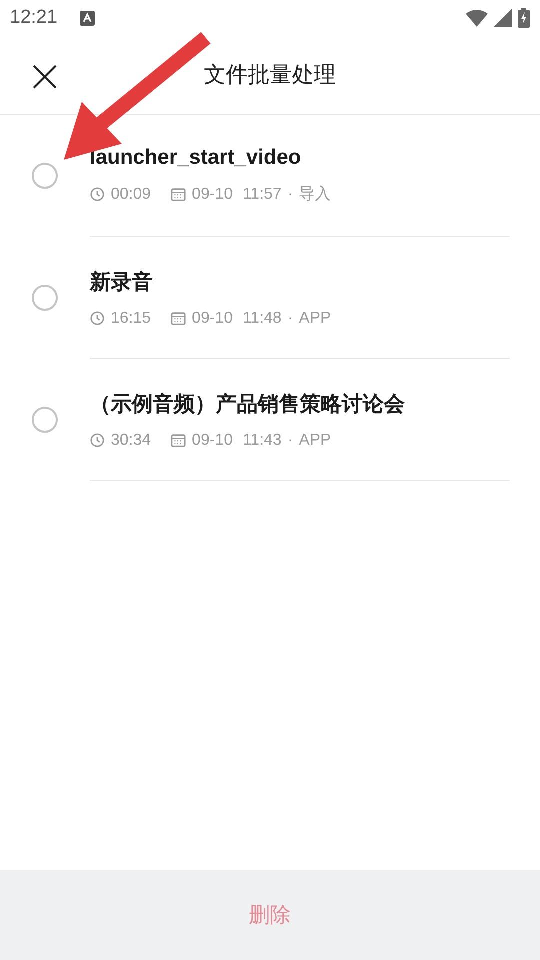 This screenshot has width=540, height=960. I want to click on duration-text: 30:34, so click(131, 441).